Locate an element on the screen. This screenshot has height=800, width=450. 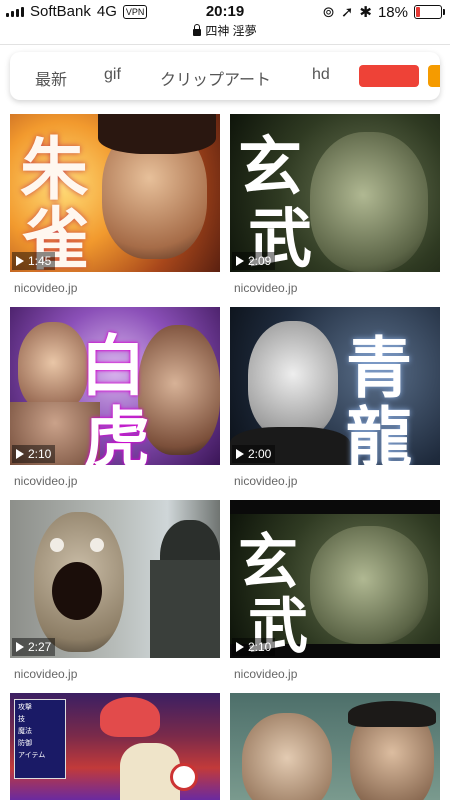
result-card-7: 攻撃技魔法 防御 アイテム is located at coordinates (115, 746).